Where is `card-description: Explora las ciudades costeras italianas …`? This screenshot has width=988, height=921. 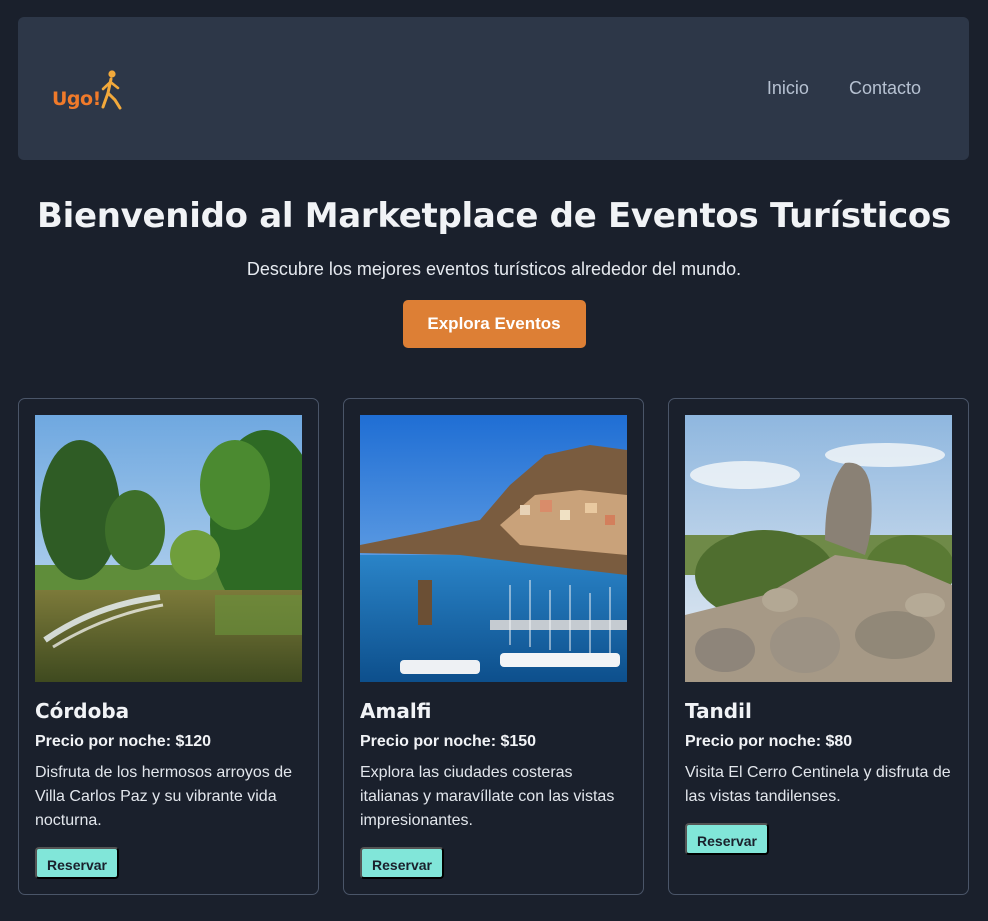
card-description: Explora las ciudades costeras italianas … is located at coordinates (487, 796).